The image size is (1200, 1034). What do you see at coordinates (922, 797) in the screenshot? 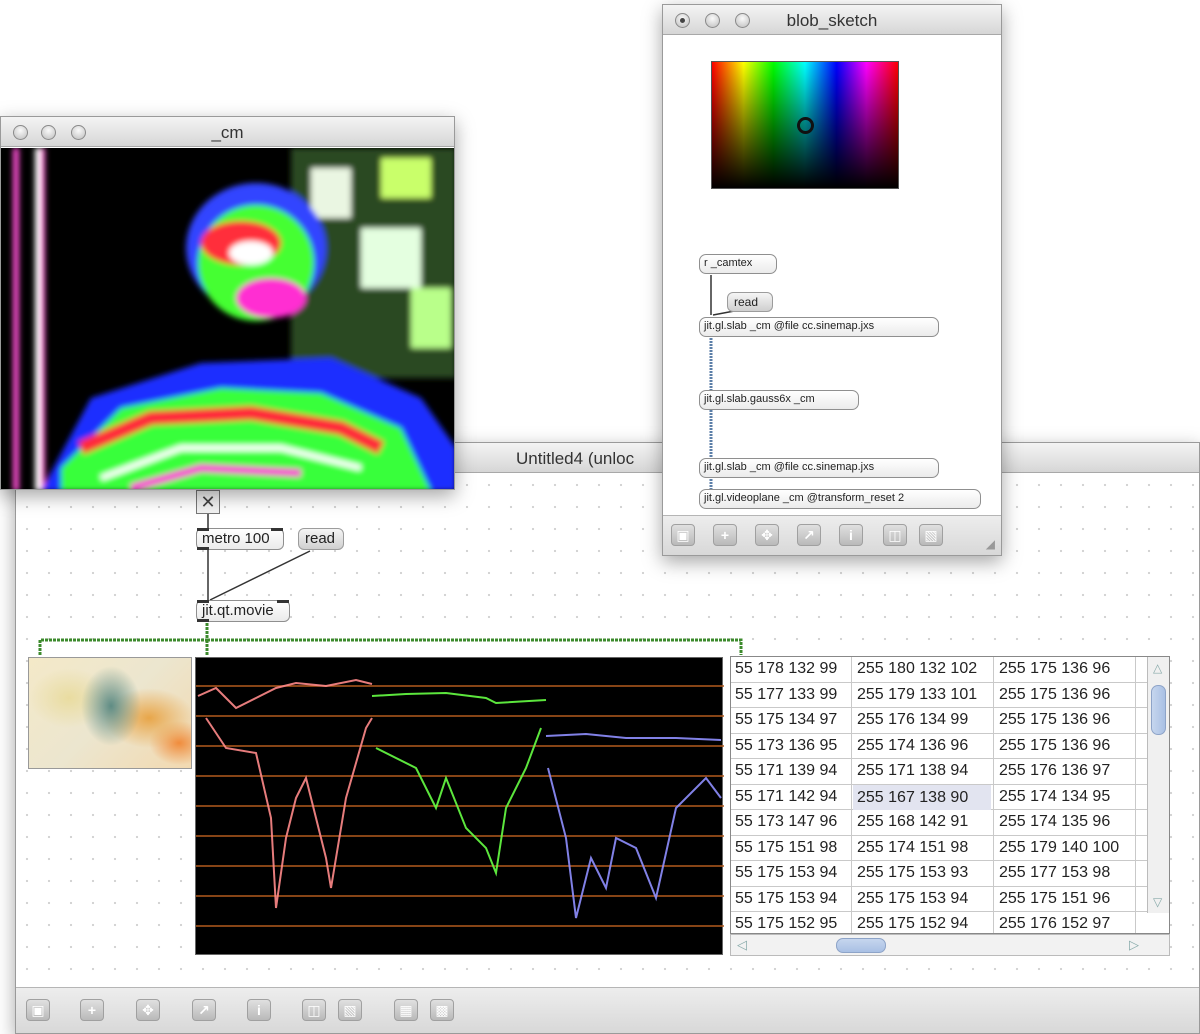
I see `matrix-cell: 255 167 138 90` at bounding box center [922, 797].